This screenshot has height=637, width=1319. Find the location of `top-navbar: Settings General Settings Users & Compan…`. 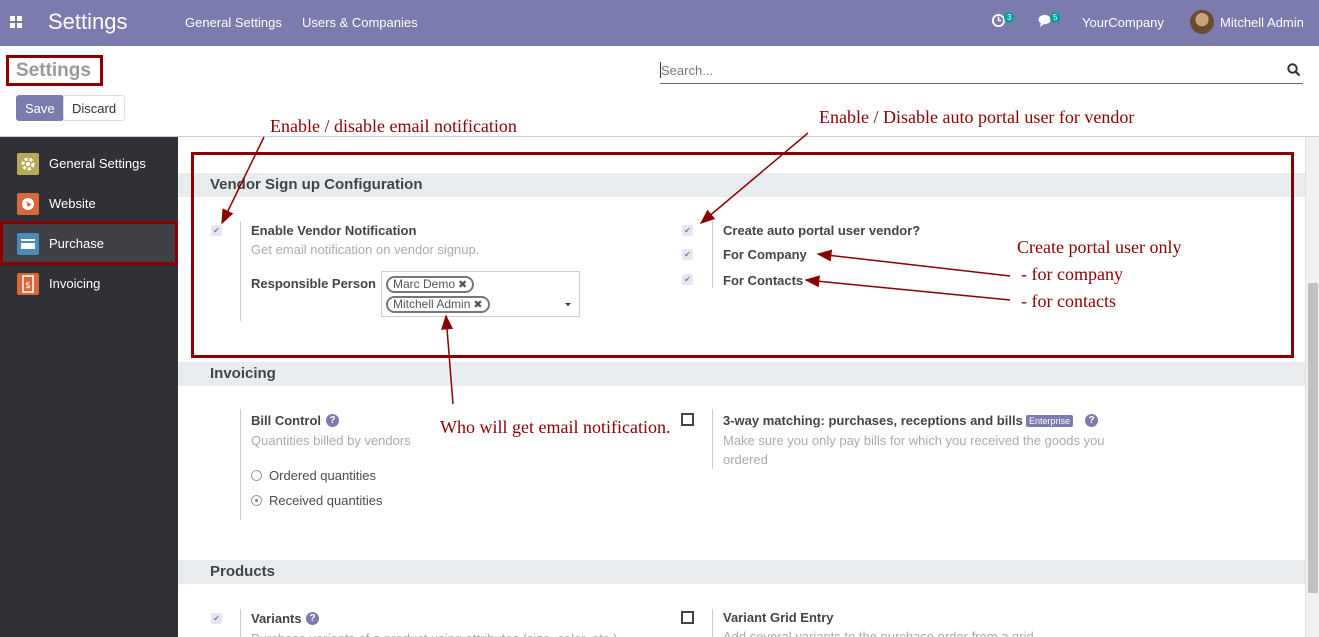

top-navbar: Settings General Settings Users & Compan… is located at coordinates (659, 23).